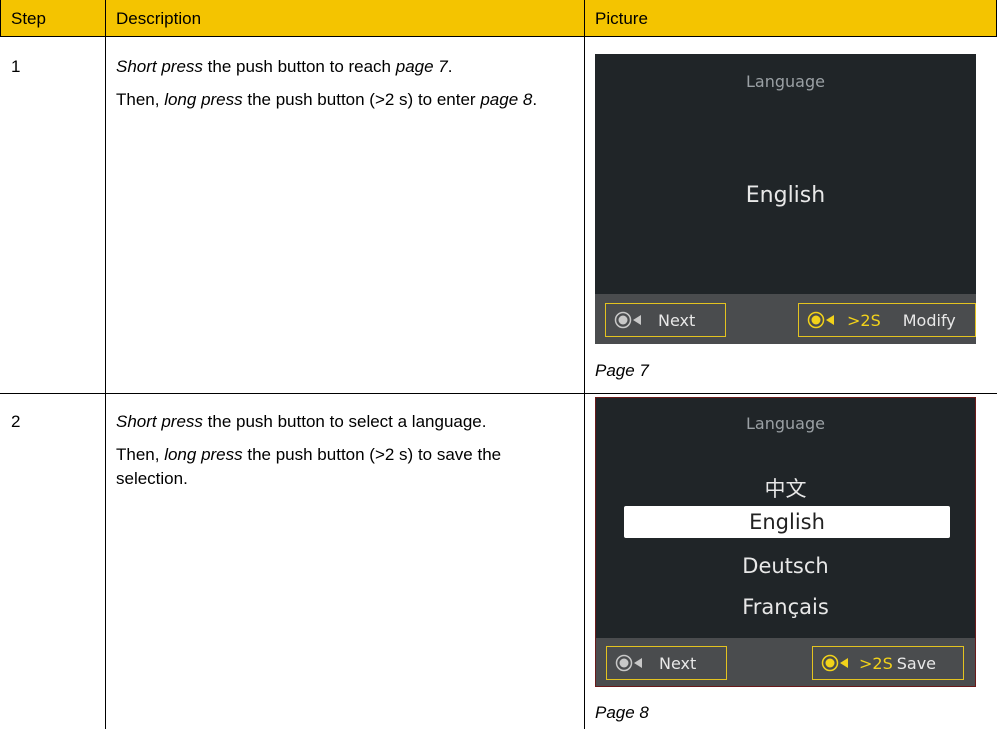 The image size is (997, 729). What do you see at coordinates (344, 421) in the screenshot?
I see `description-text: the push button to select a language.` at bounding box center [344, 421].